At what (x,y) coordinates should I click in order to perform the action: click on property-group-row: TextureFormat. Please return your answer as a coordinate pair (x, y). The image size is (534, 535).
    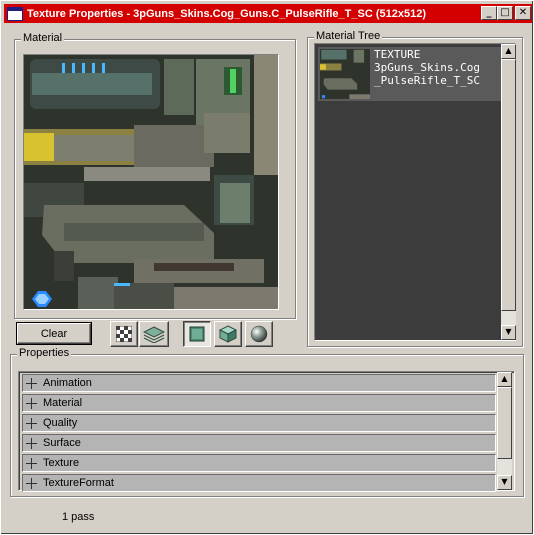
    Looking at the image, I should click on (259, 483).